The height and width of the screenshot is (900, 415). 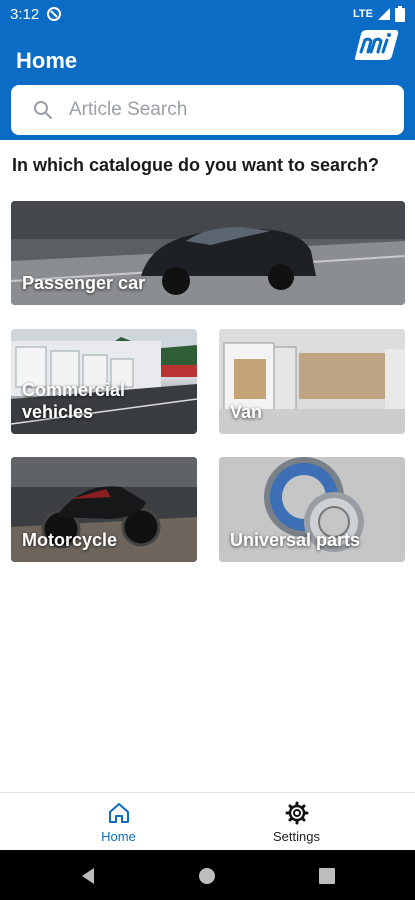 I want to click on system-nav-bar, so click(x=207, y=875).